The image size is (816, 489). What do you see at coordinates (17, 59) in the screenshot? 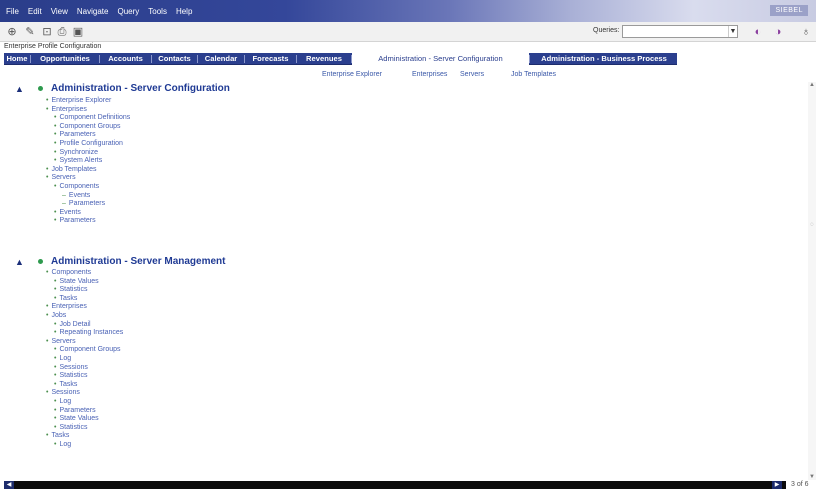
I see `tab-home: Home` at bounding box center [17, 59].